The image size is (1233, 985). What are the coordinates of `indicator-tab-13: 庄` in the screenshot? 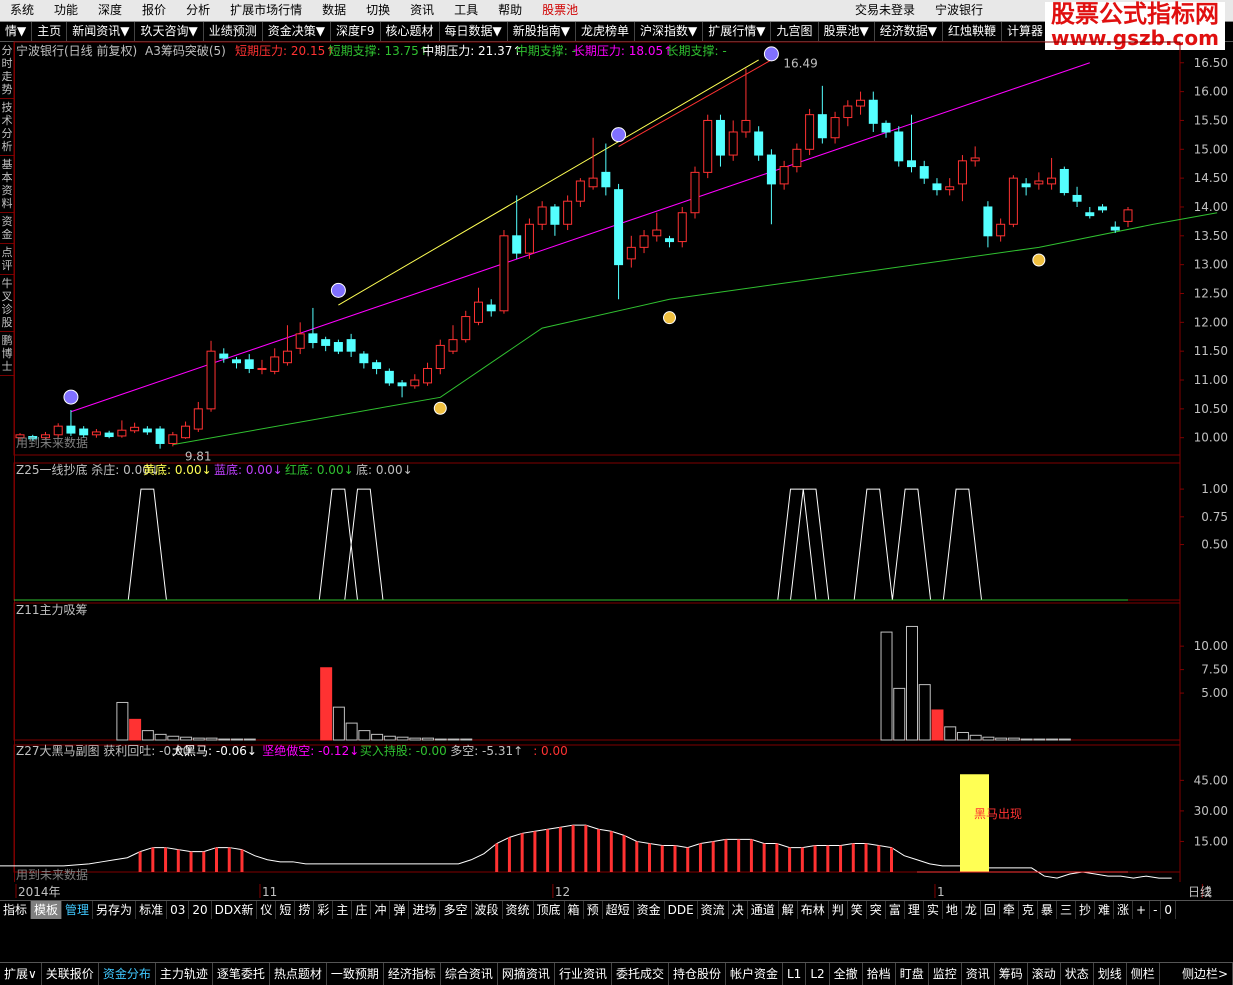 It's located at (362, 910).